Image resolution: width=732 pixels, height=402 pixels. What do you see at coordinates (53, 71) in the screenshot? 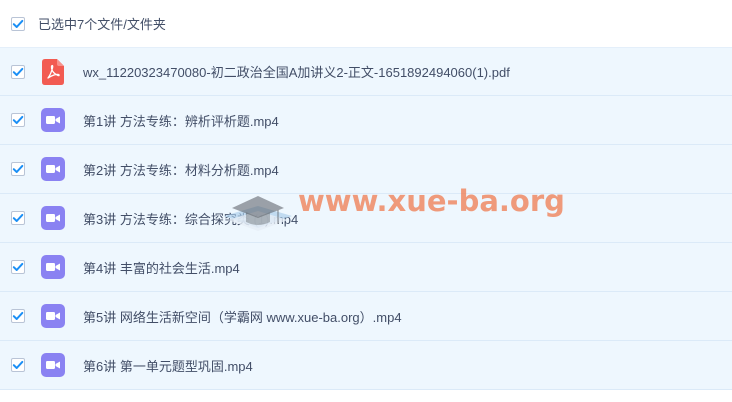
I see `pdf-icon` at bounding box center [53, 71].